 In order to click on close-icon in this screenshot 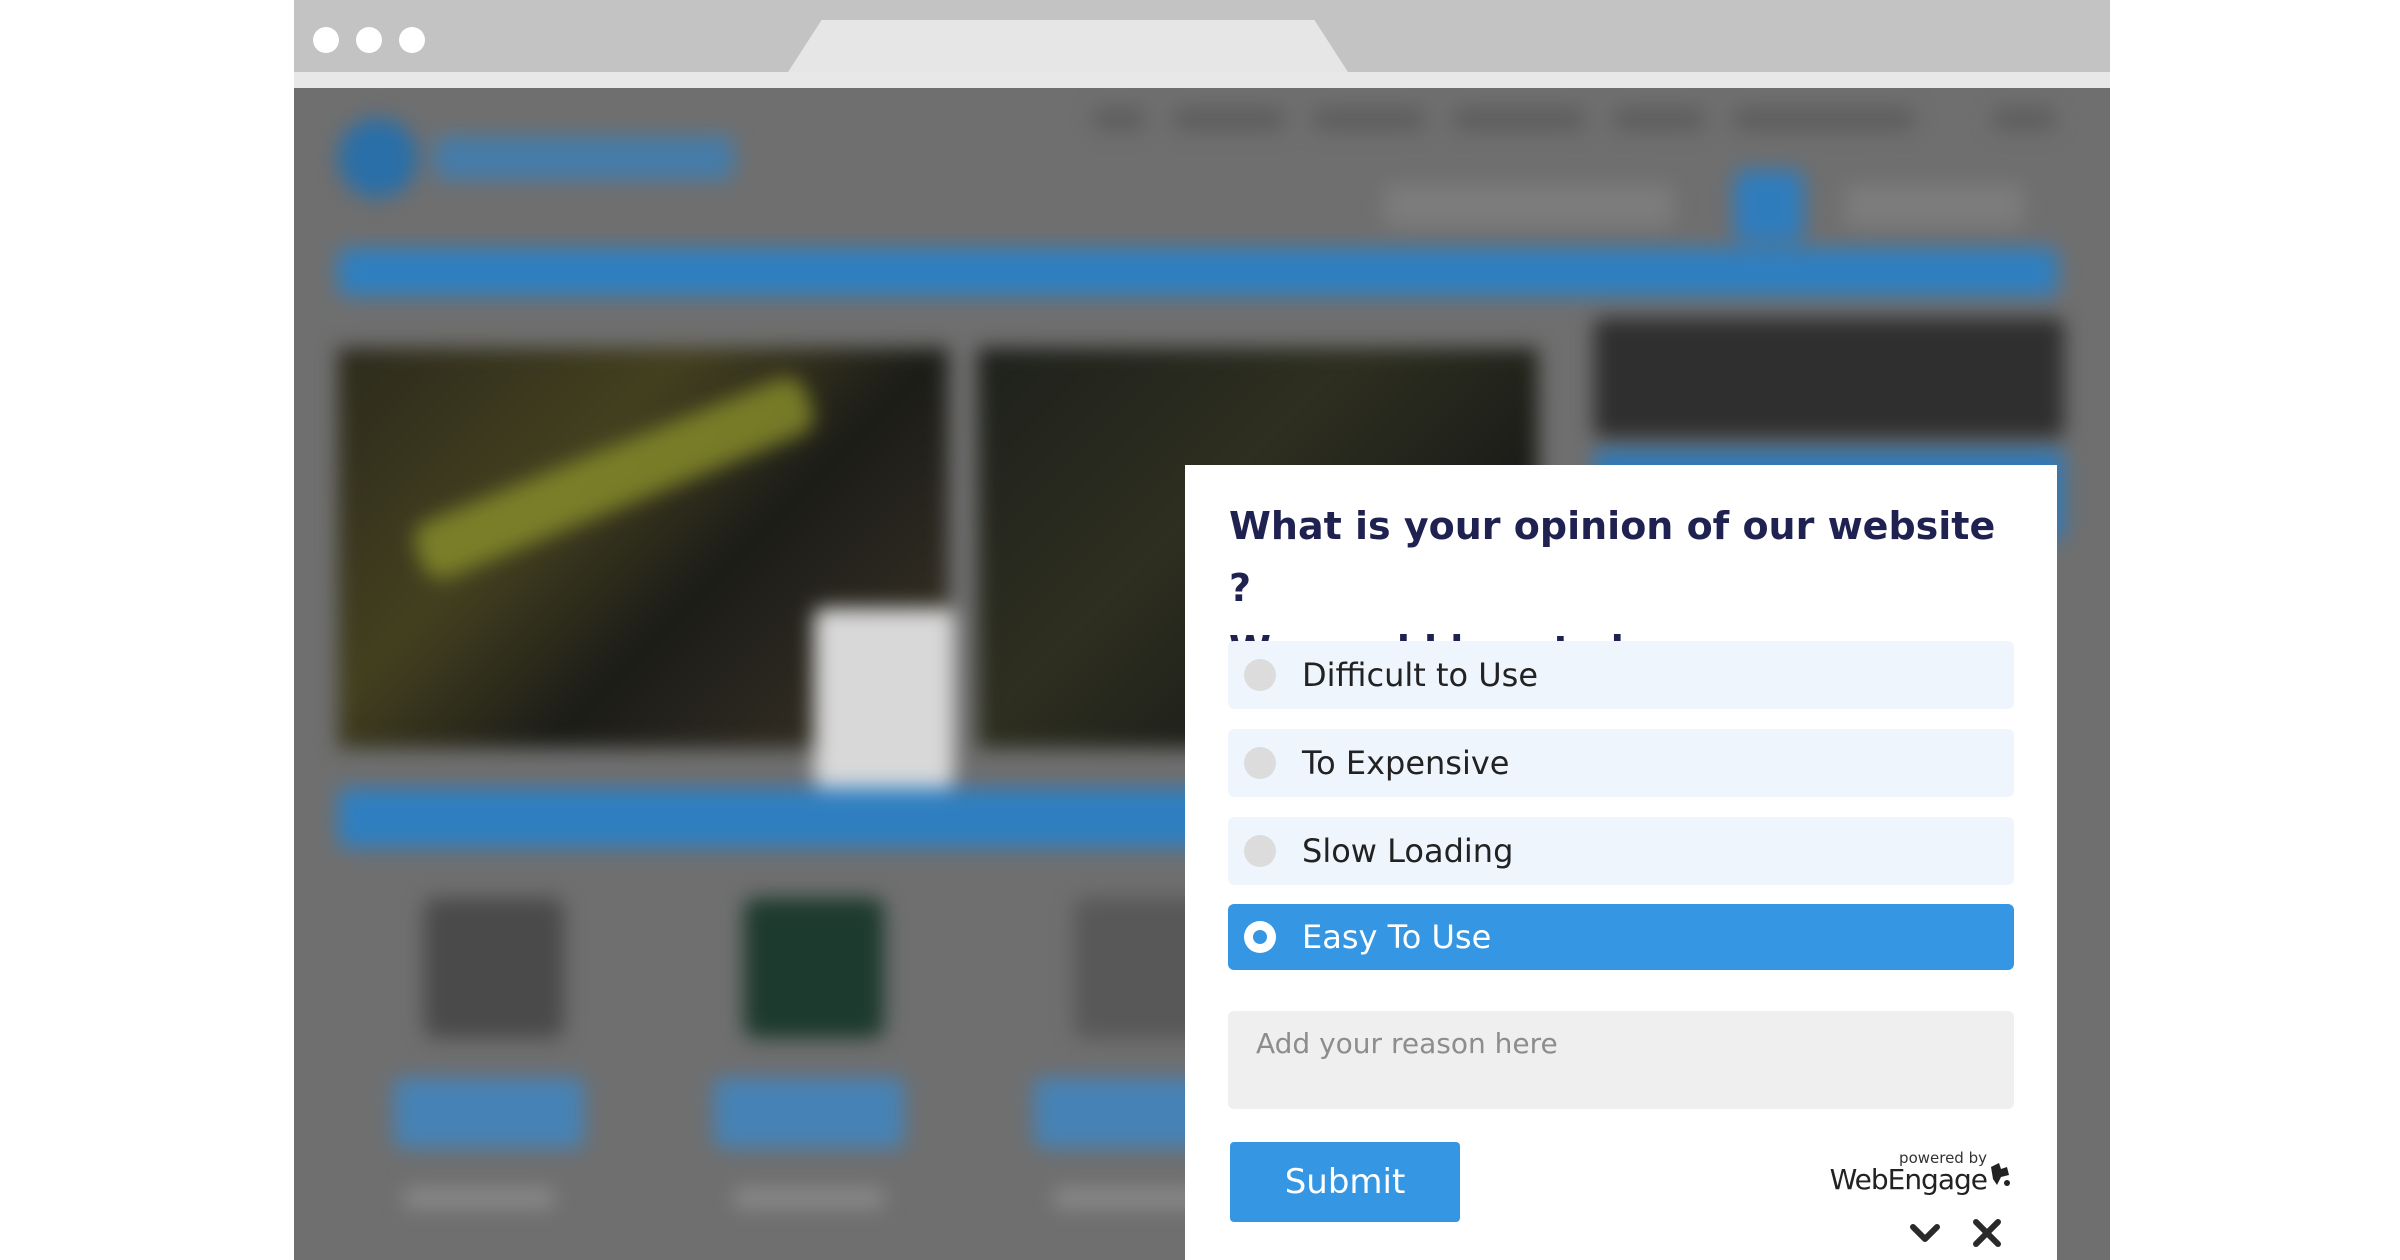, I will do `click(1987, 1233)`.